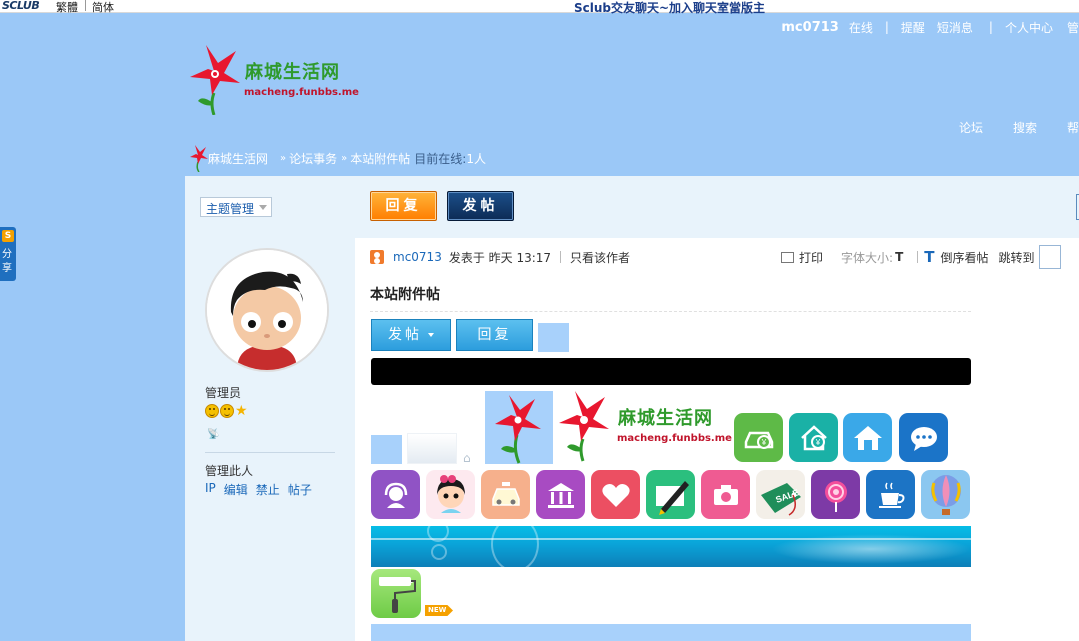  Describe the element at coordinates (923, 437) in the screenshot. I see `chat-app` at that location.